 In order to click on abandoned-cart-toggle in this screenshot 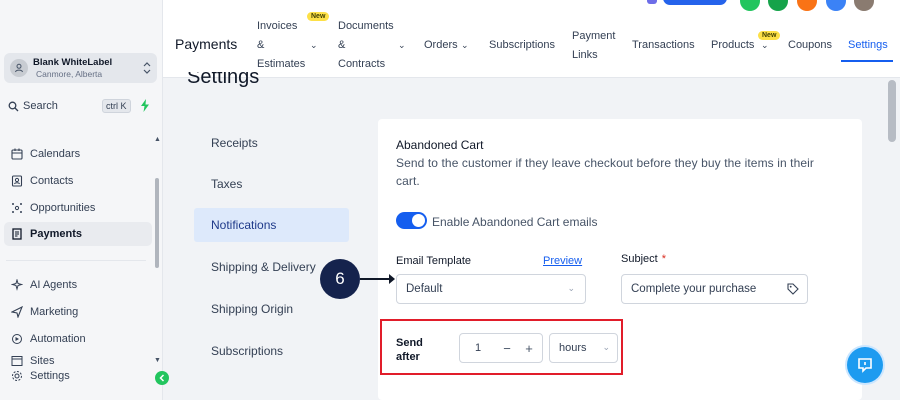, I will do `click(411, 220)`.